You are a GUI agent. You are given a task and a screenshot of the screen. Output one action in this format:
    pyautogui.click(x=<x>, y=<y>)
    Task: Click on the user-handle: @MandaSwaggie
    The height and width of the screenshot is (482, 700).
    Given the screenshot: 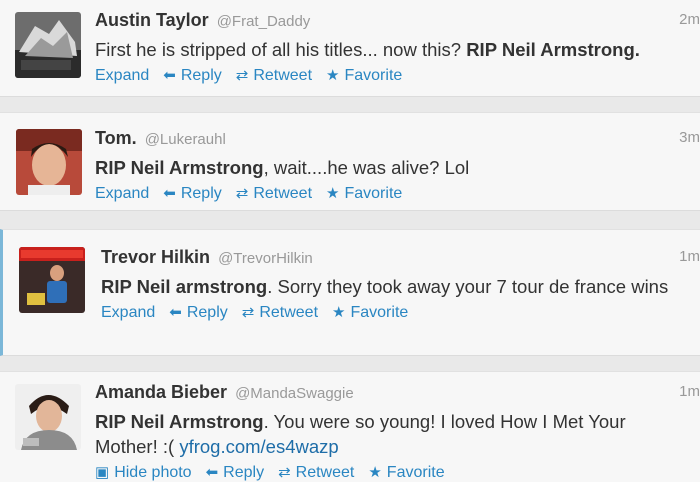 What is the action you would take?
    pyautogui.click(x=294, y=393)
    